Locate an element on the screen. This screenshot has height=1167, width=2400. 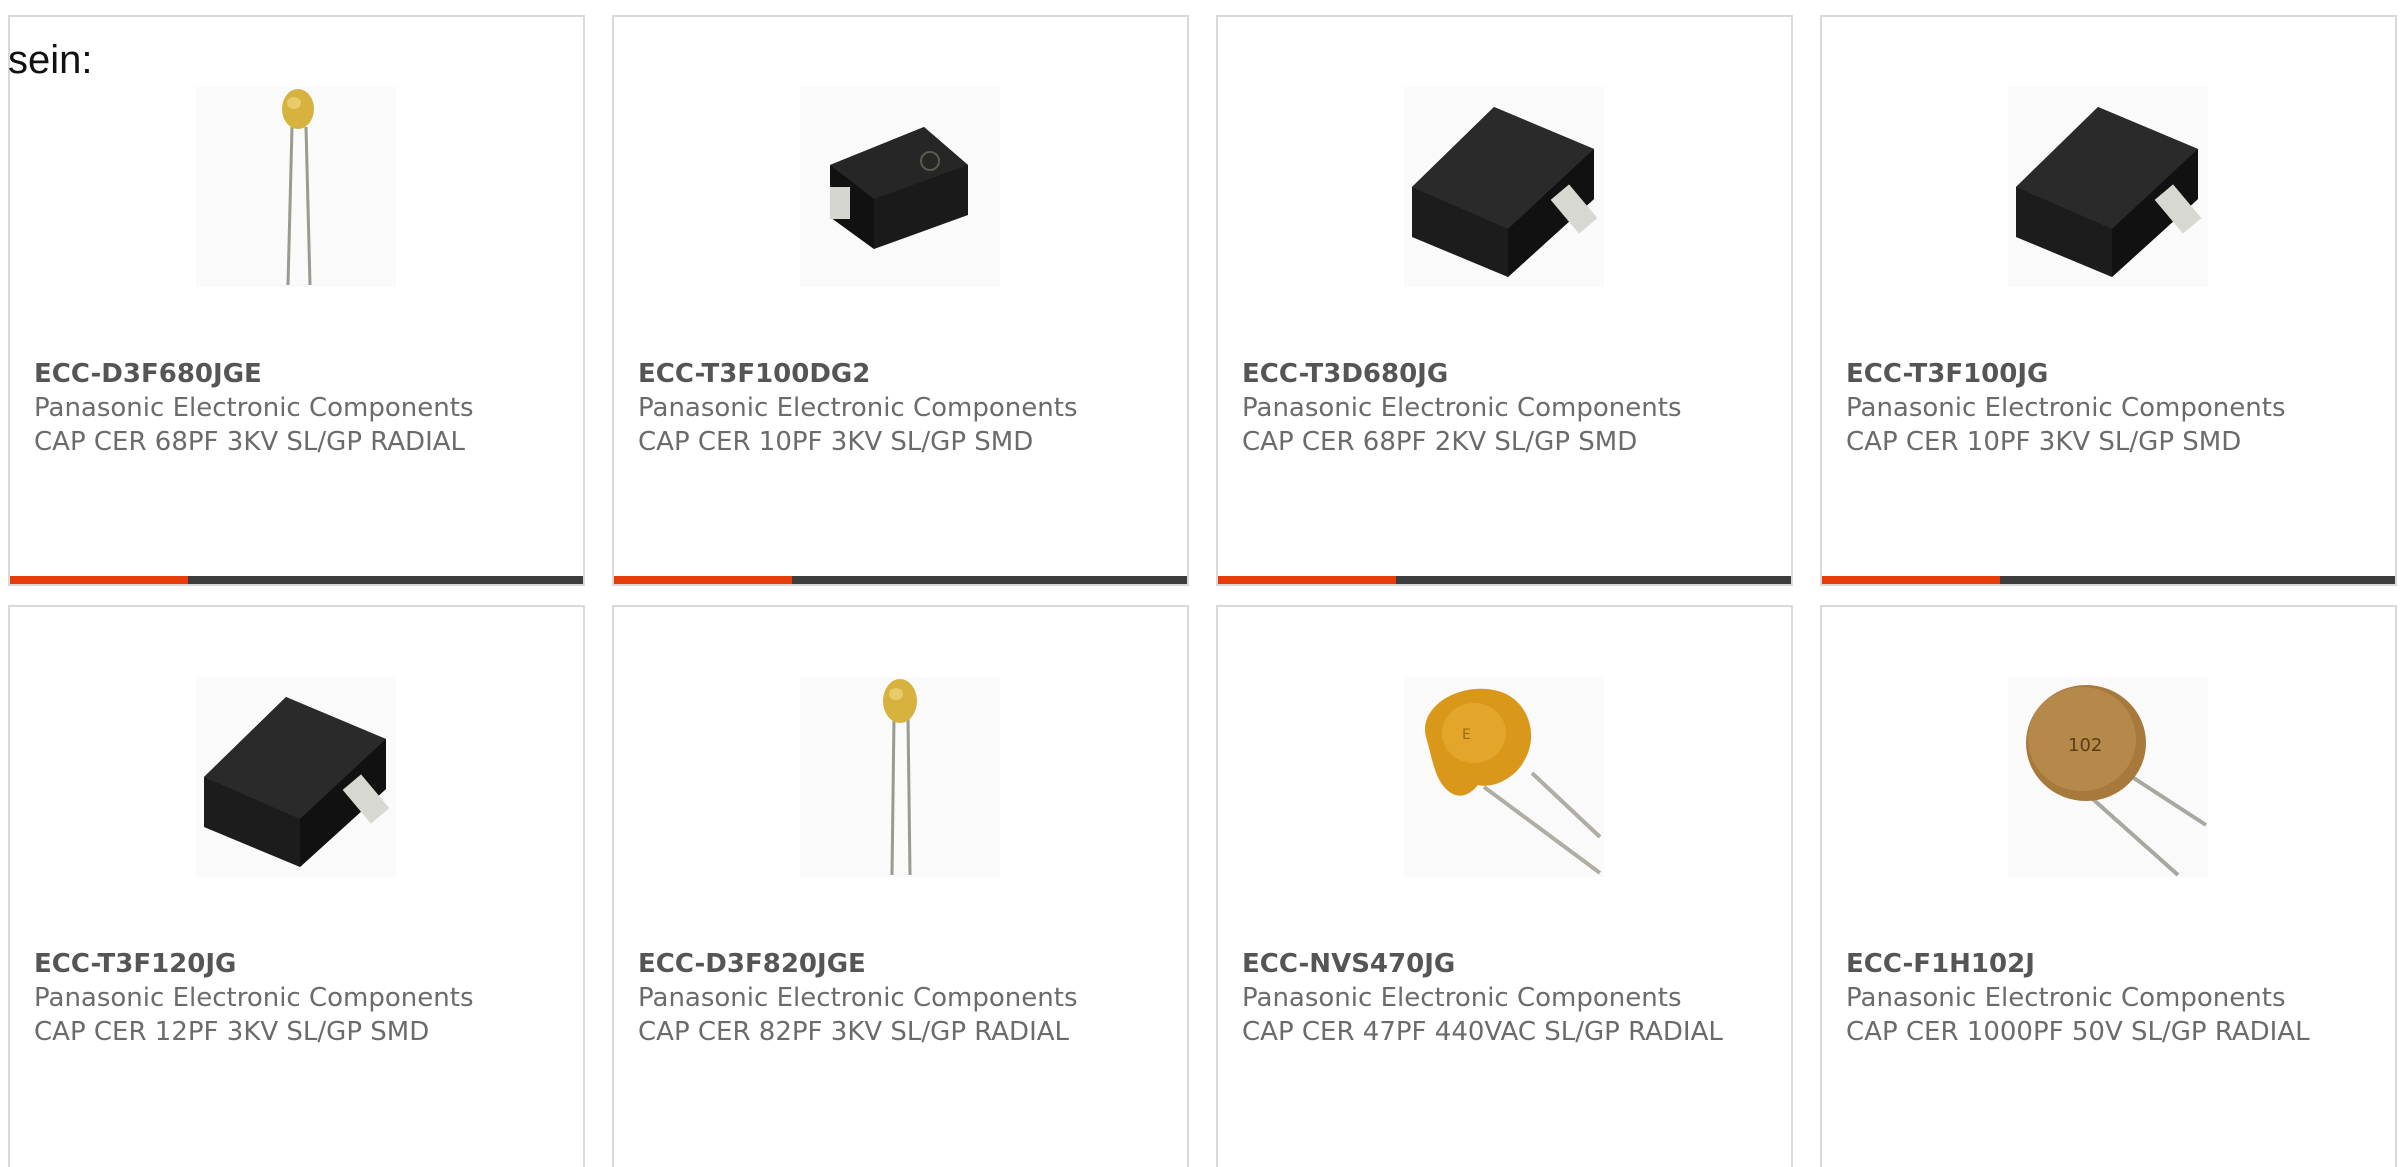
part-number-link: ECC-D3F820JGE is located at coordinates (898, 964).